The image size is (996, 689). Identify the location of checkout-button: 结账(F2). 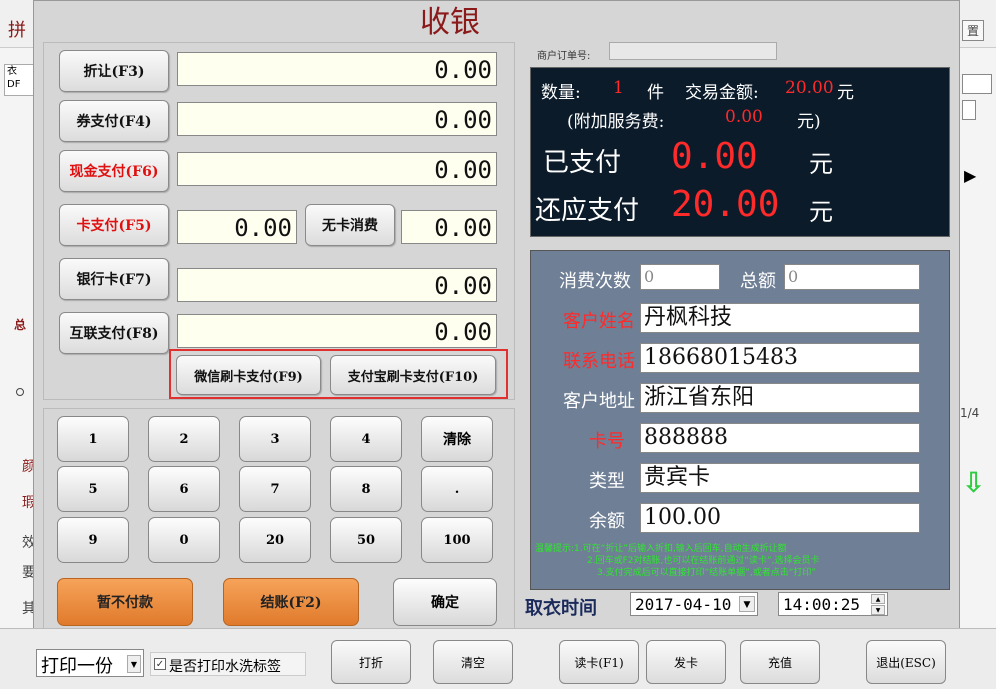
(291, 602).